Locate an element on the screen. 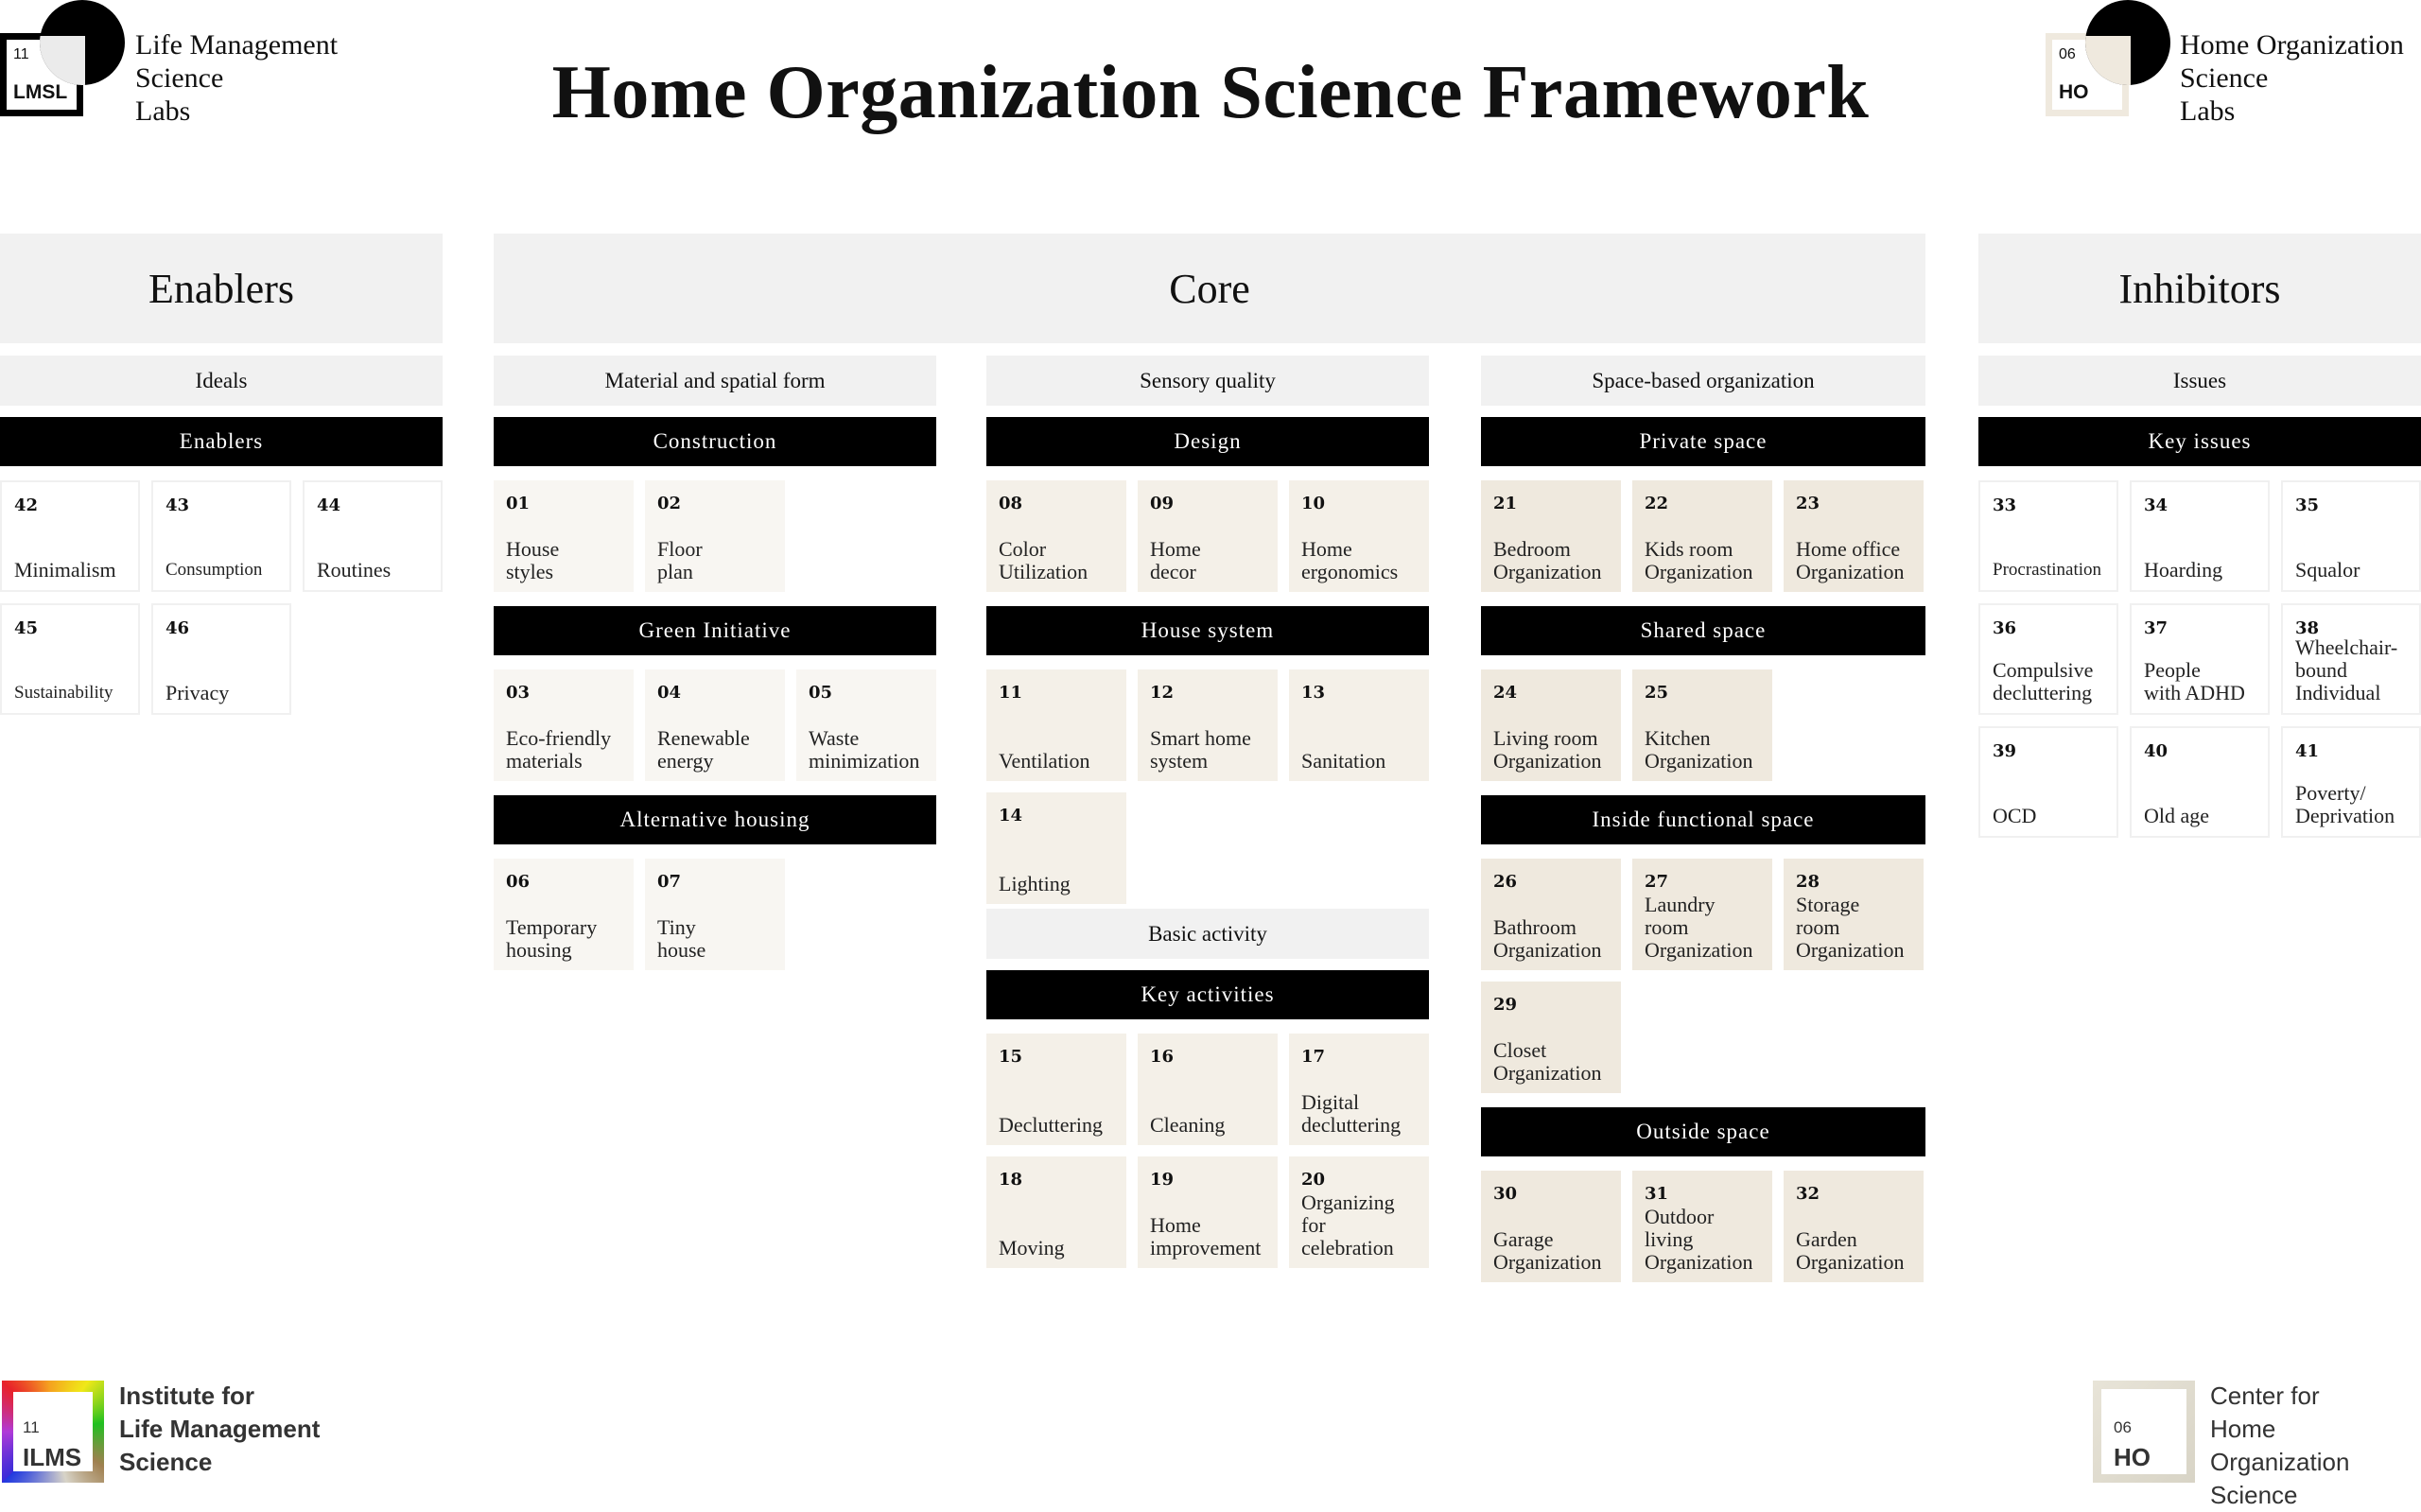 The height and width of the screenshot is (1512, 2421). framework-tile: 09 Home decor is located at coordinates (1208, 536).